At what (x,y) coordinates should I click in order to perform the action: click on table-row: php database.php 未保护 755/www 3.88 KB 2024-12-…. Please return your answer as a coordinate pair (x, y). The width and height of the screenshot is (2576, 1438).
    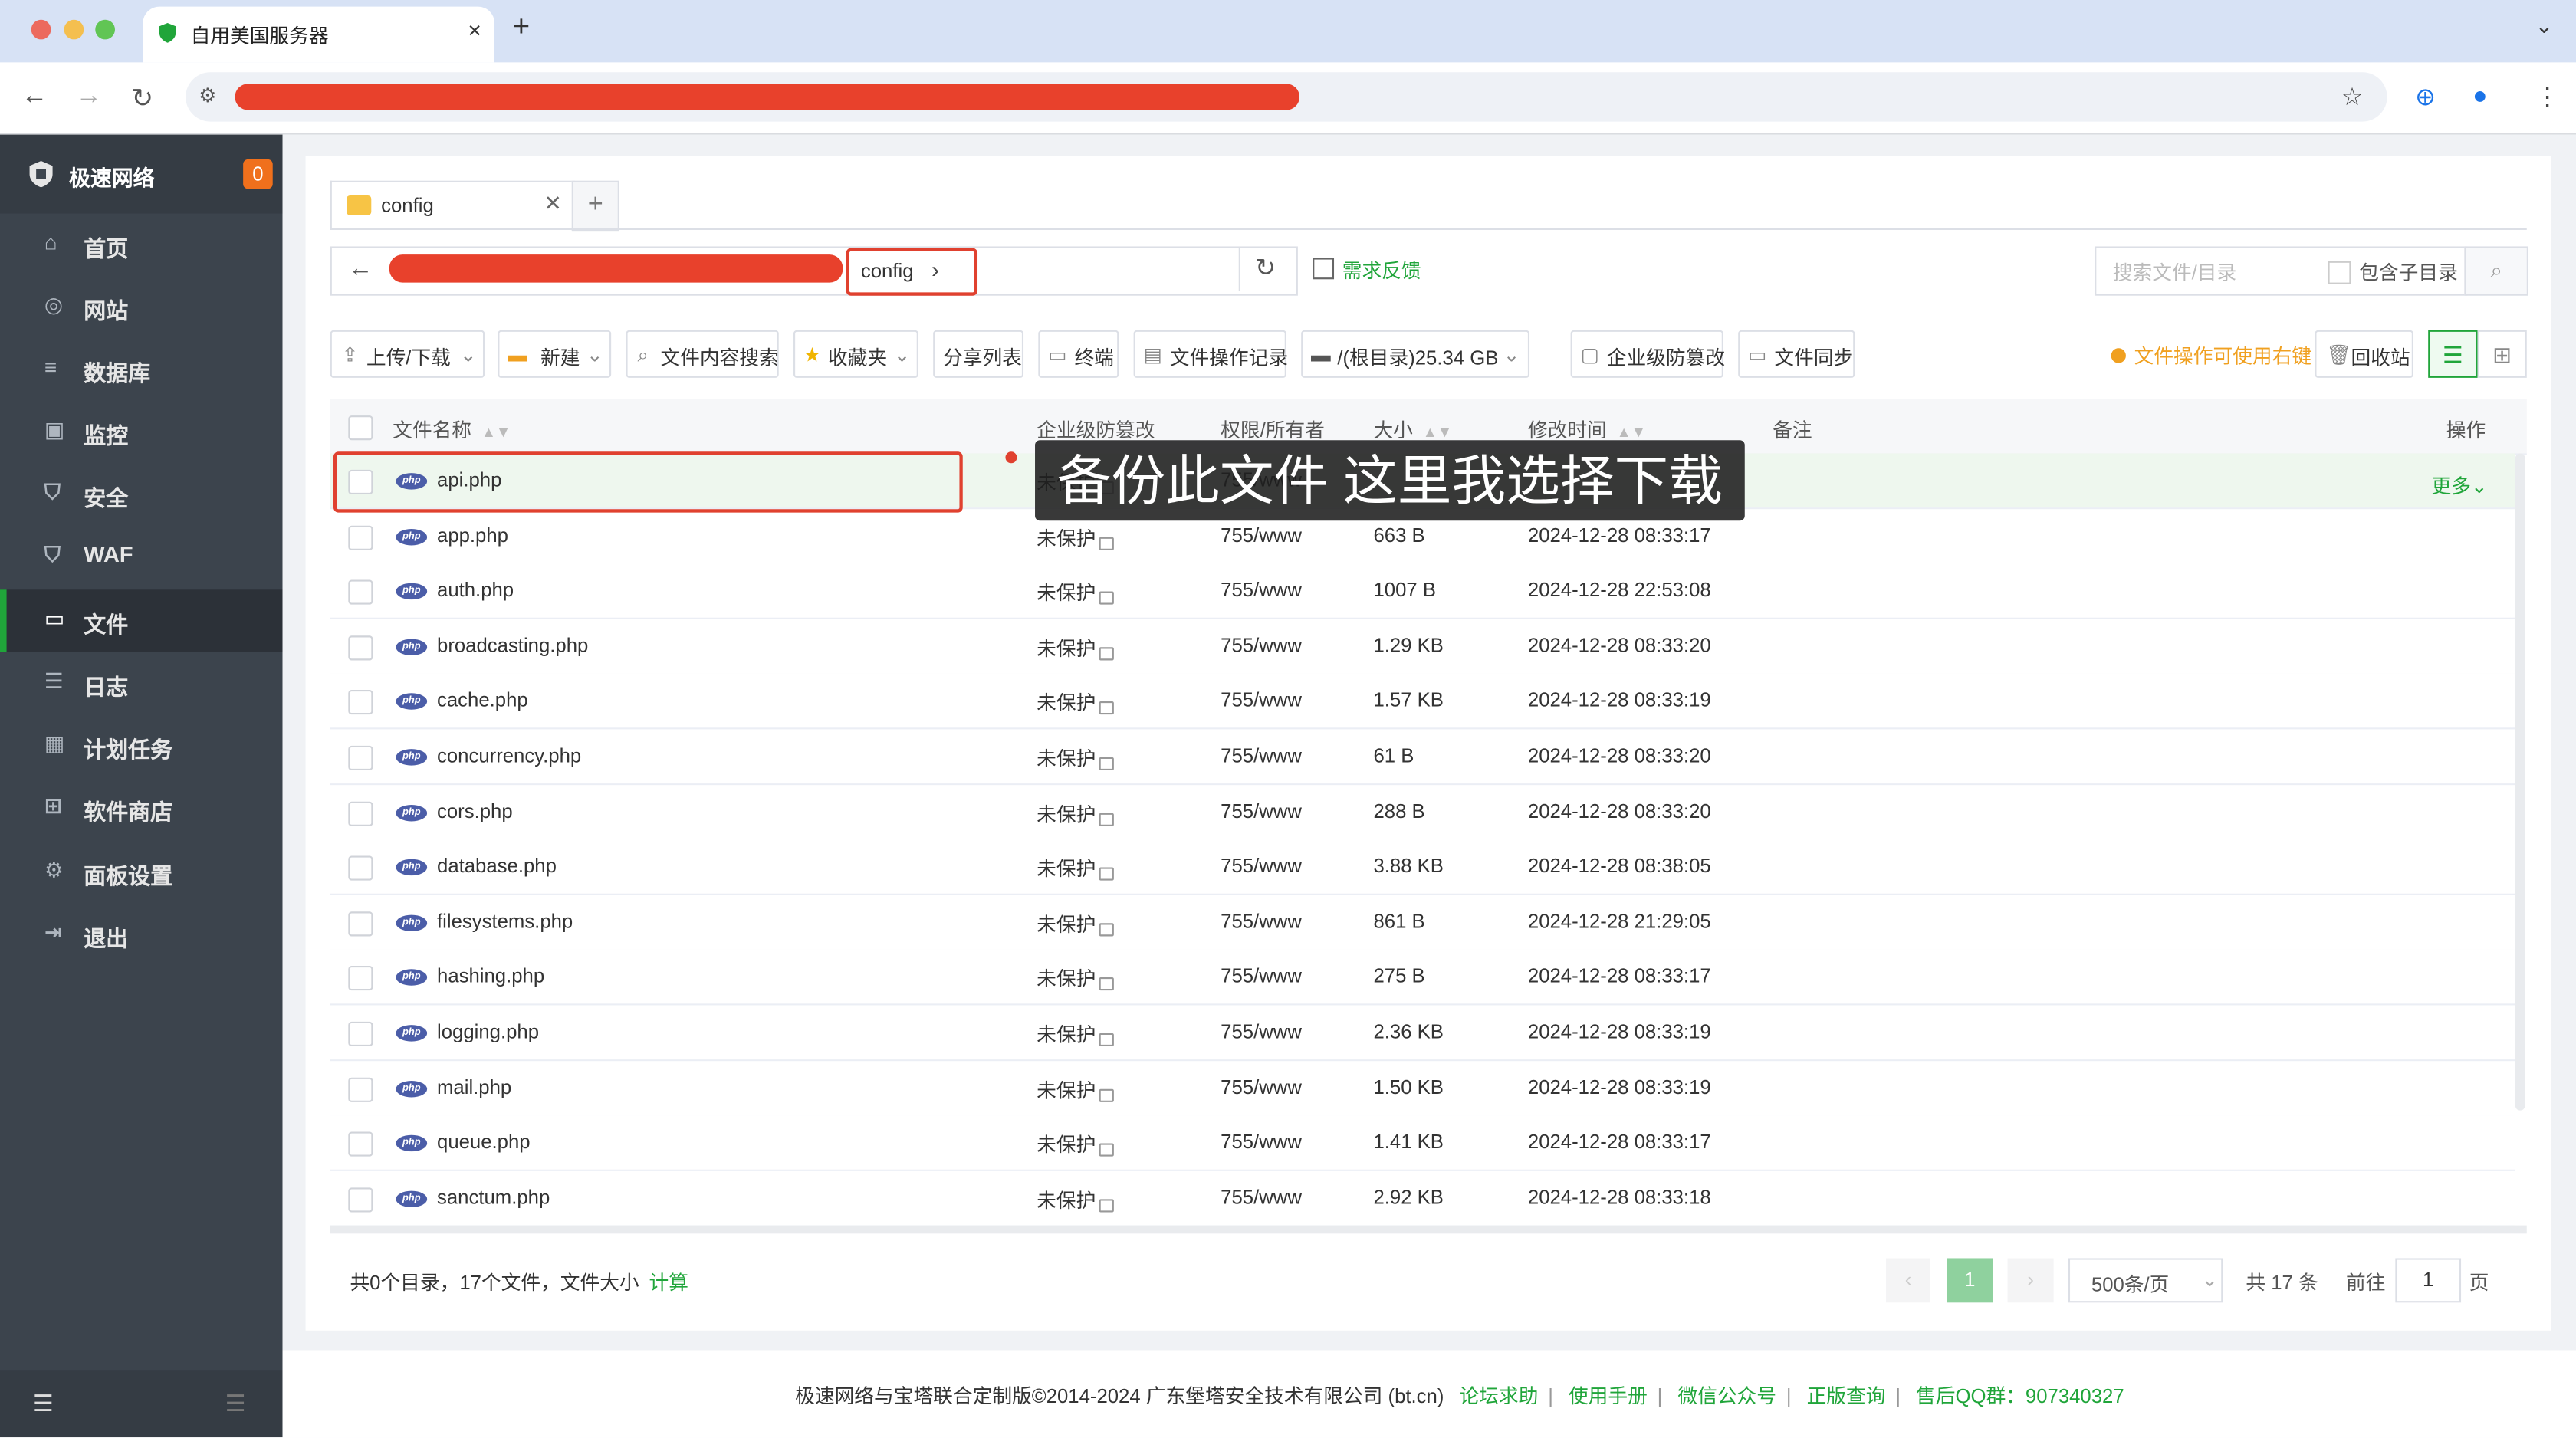
    Looking at the image, I should click on (1423, 867).